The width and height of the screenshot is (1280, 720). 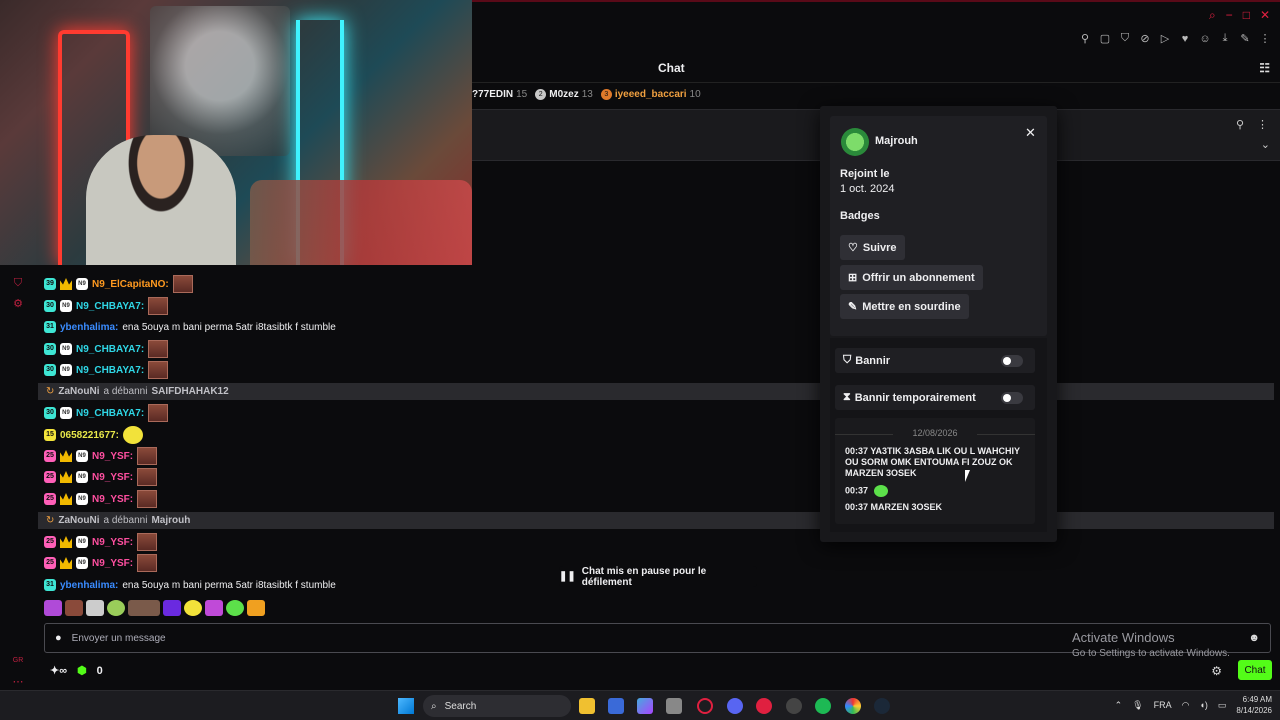 What do you see at coordinates (1205, 39) in the screenshot?
I see `user-icon: ☺` at bounding box center [1205, 39].